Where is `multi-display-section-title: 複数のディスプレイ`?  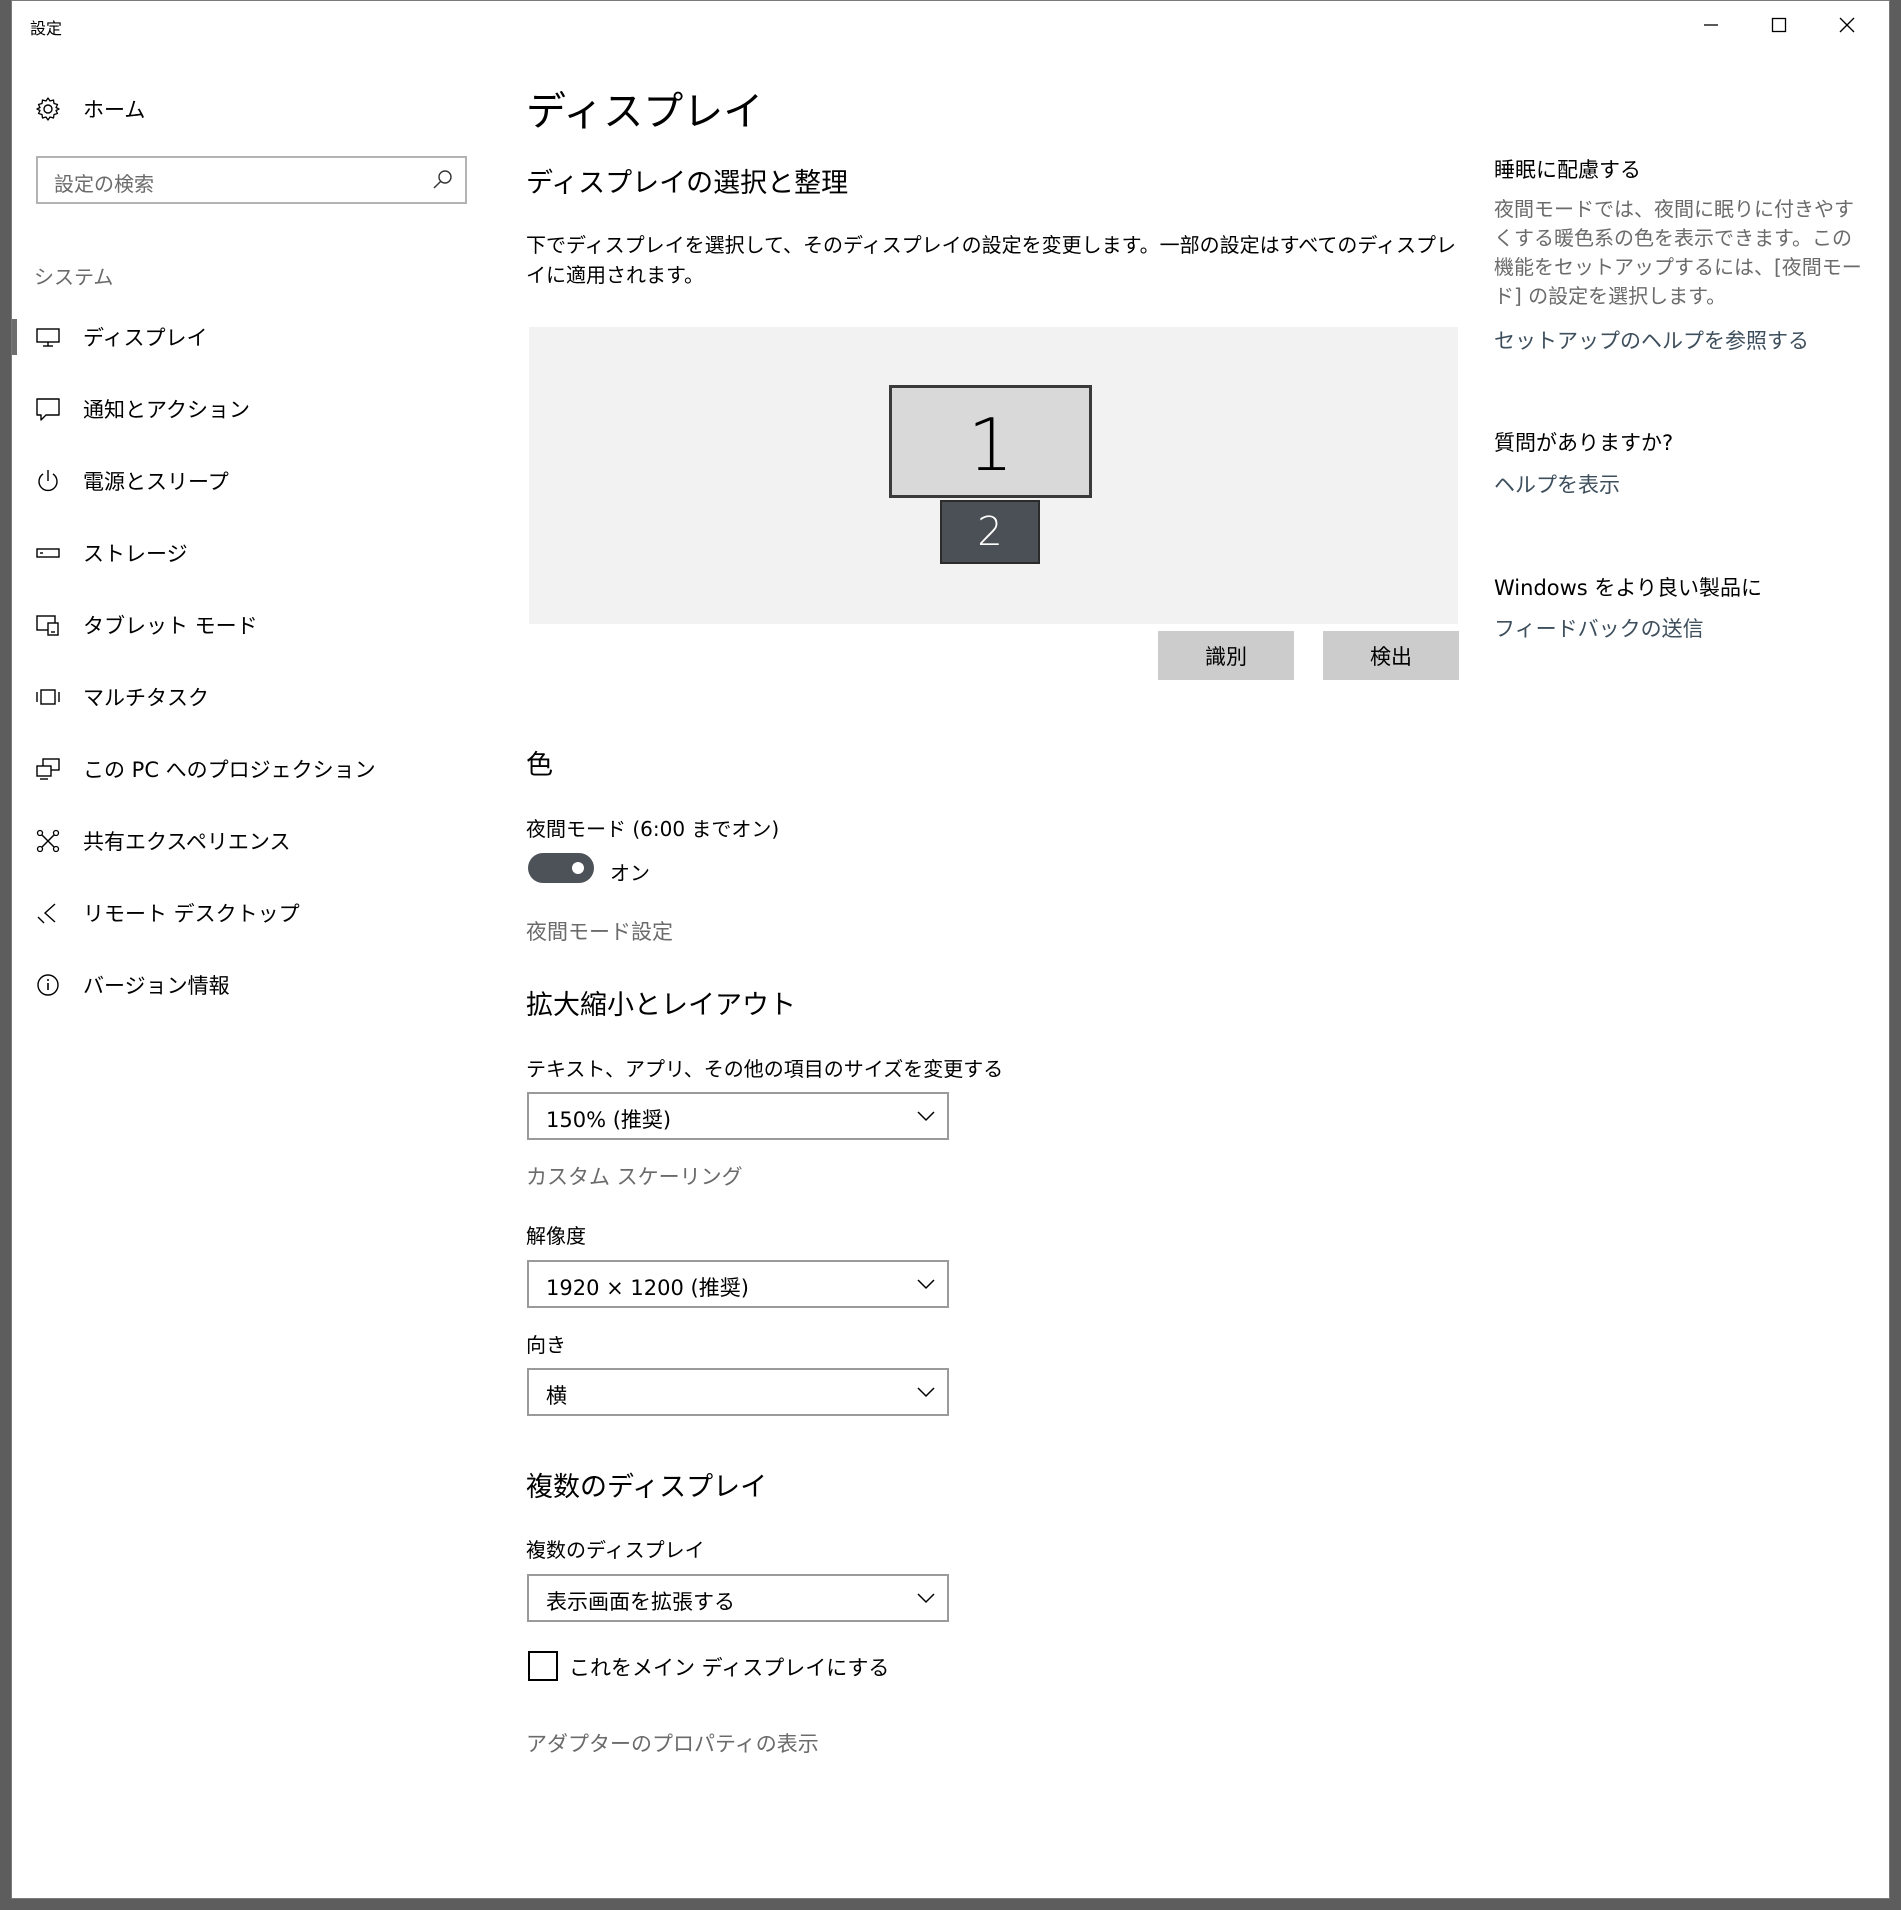 multi-display-section-title: 複数のディスプレイ is located at coordinates (647, 1487).